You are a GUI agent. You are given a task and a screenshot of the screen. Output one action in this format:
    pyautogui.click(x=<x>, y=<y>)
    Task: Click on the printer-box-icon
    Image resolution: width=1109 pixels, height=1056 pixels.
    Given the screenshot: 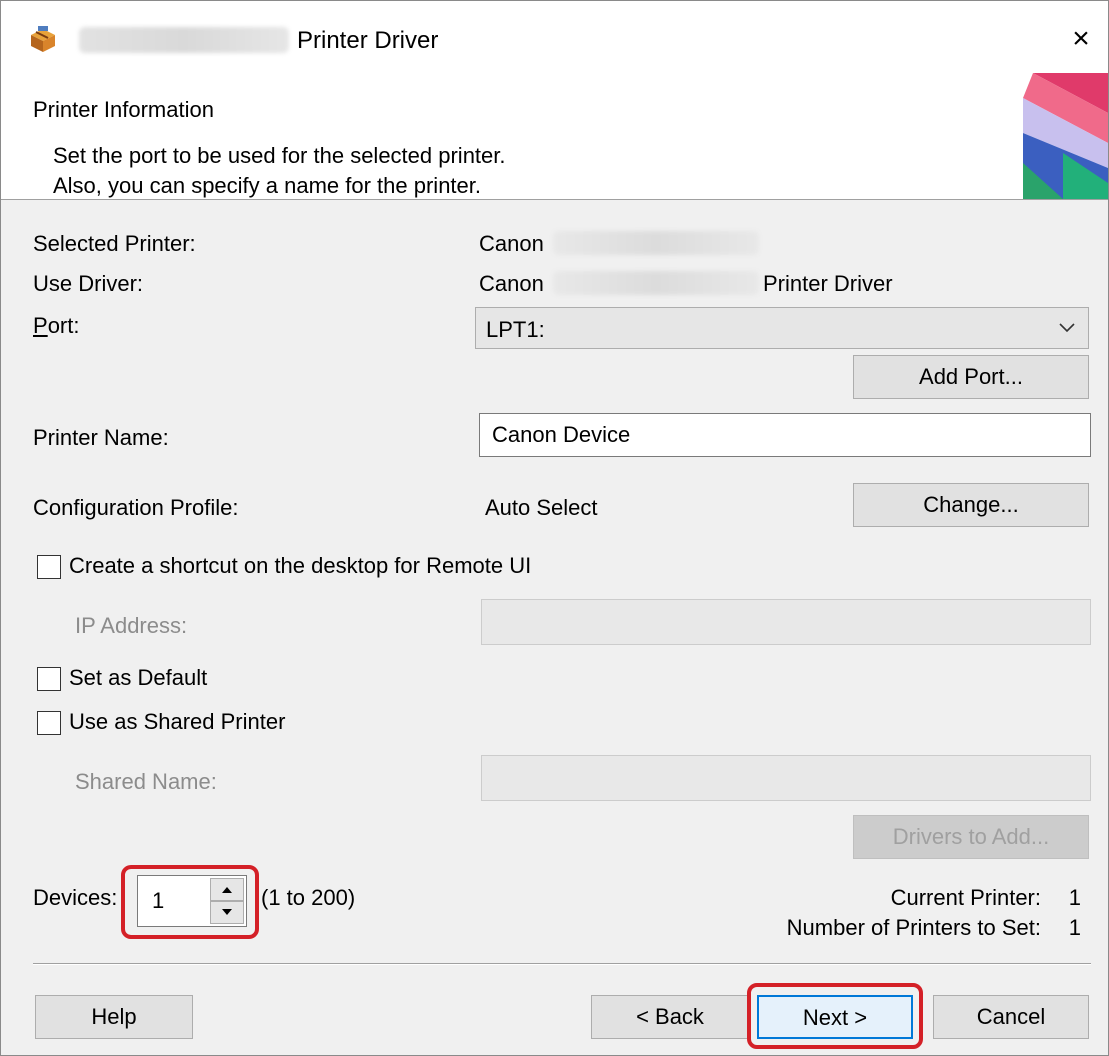 What is the action you would take?
    pyautogui.click(x=43, y=39)
    